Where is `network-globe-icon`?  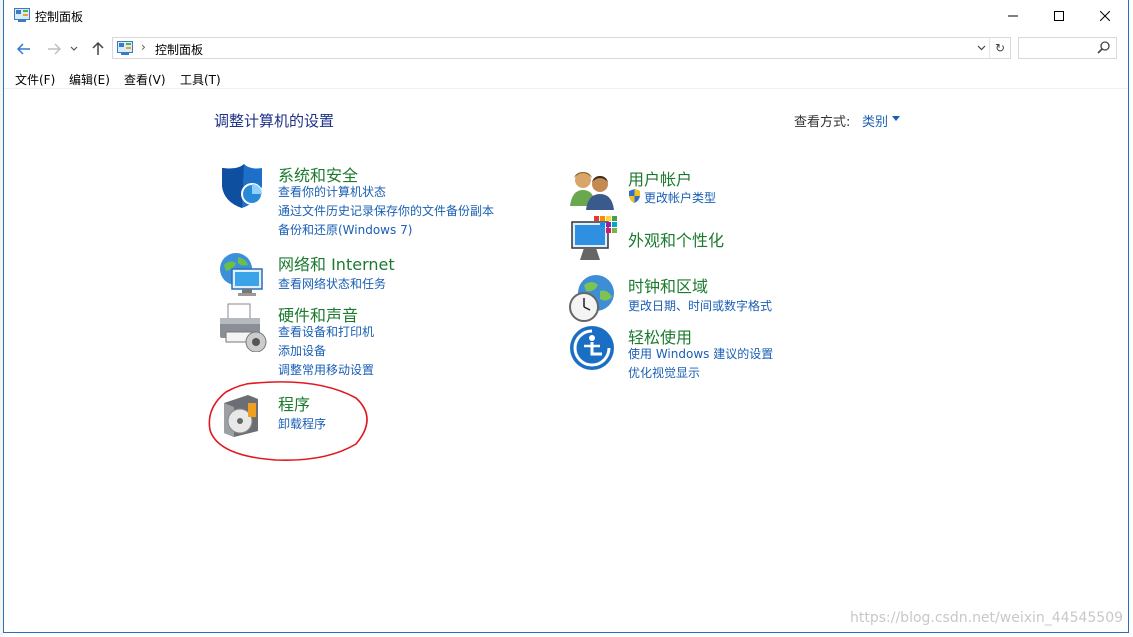
network-globe-icon is located at coordinates (243, 276).